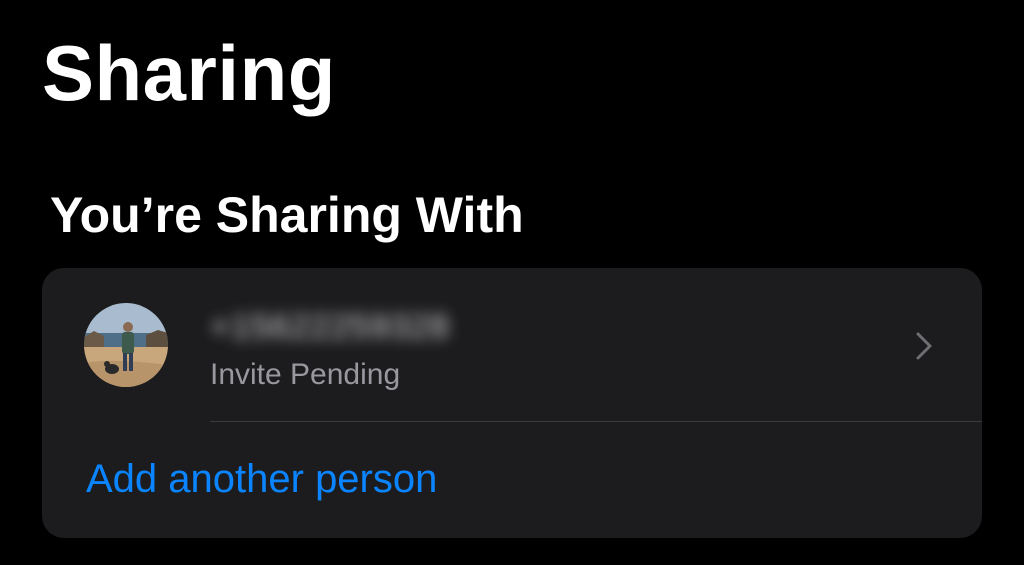 The image size is (1024, 565). Describe the element at coordinates (287, 215) in the screenshot. I see `section-header: You’re Sharing With` at that location.